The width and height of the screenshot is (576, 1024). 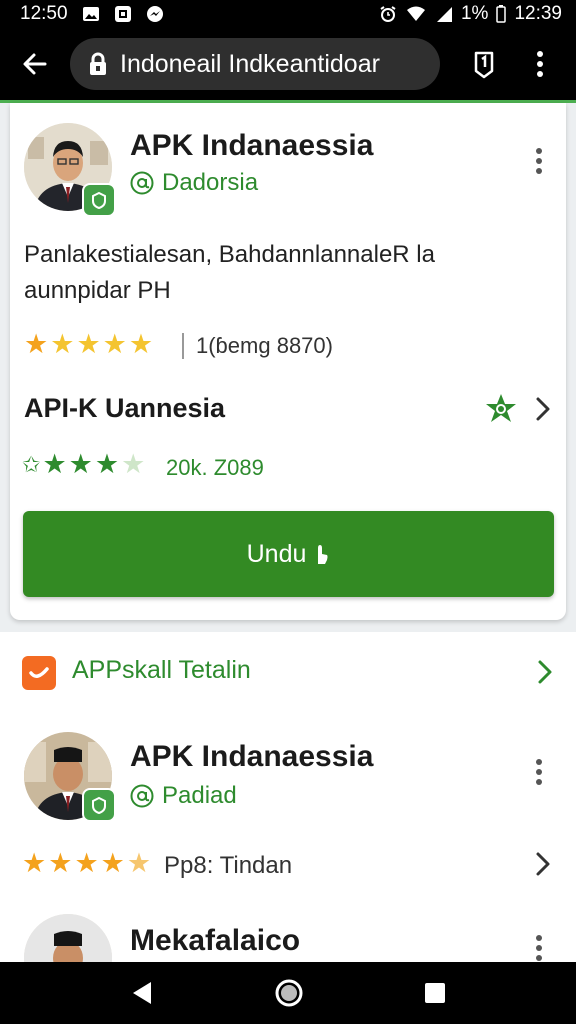 What do you see at coordinates (154, 14) in the screenshot?
I see `messenger-icon` at bounding box center [154, 14].